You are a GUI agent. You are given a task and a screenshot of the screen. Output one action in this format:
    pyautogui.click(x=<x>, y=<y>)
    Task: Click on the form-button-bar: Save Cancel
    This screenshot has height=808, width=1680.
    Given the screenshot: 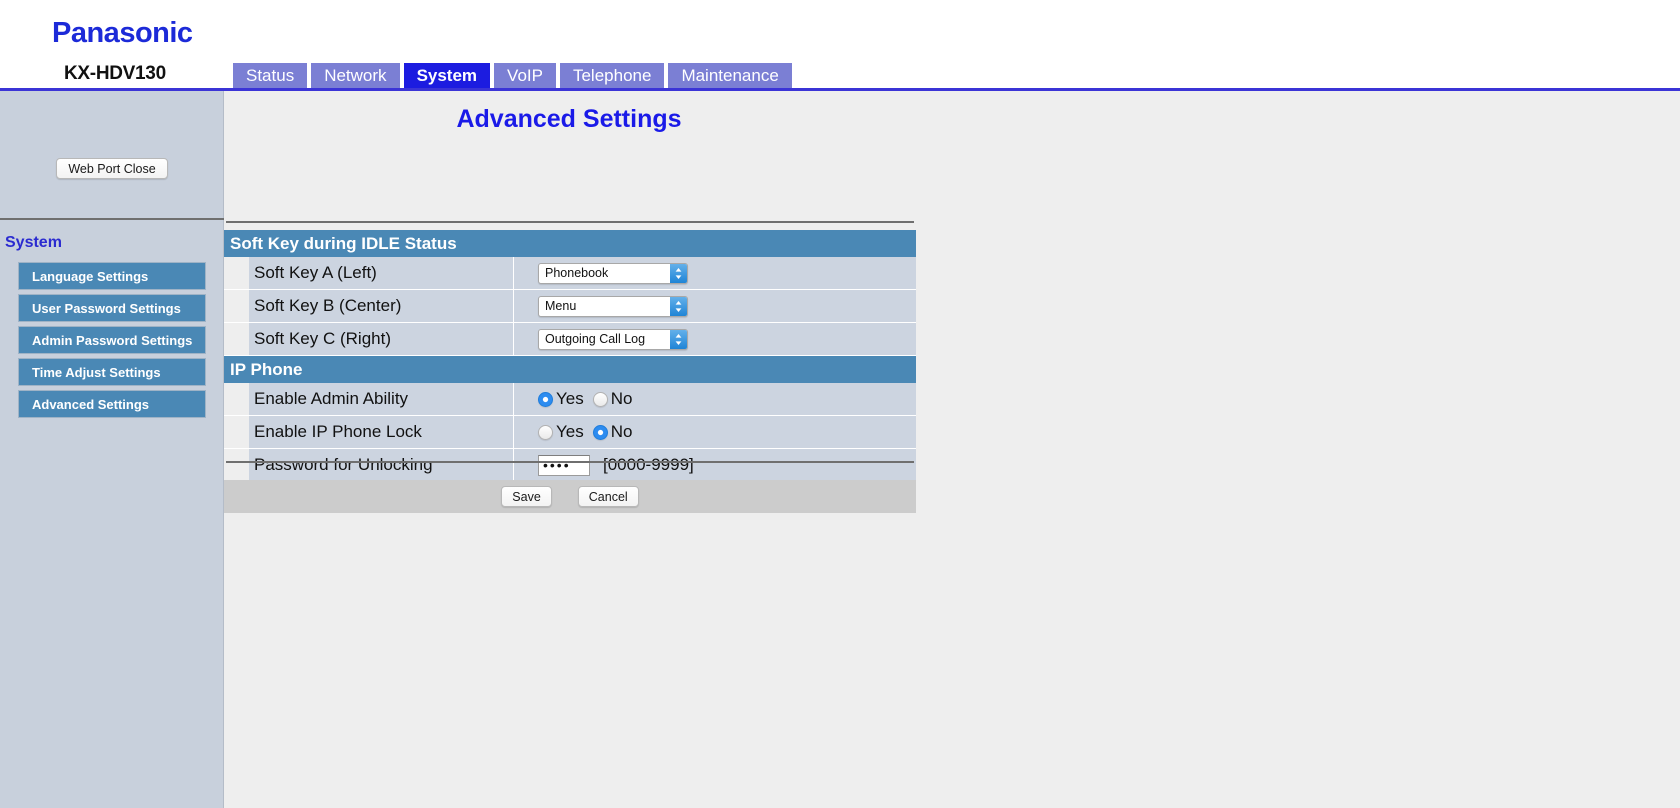 What is the action you would take?
    pyautogui.click(x=570, y=496)
    